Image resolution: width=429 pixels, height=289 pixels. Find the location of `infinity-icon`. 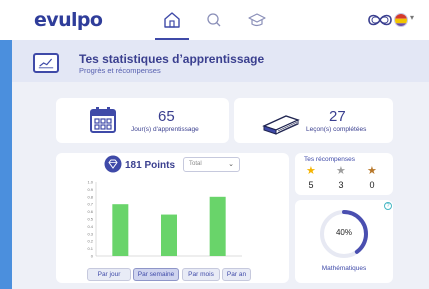

infinity-icon is located at coordinates (380, 20).